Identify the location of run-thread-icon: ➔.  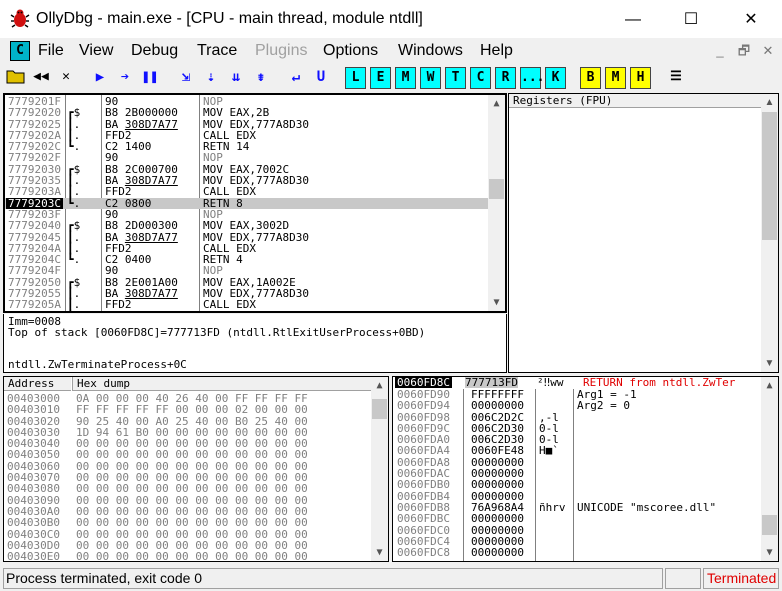
(125, 78).